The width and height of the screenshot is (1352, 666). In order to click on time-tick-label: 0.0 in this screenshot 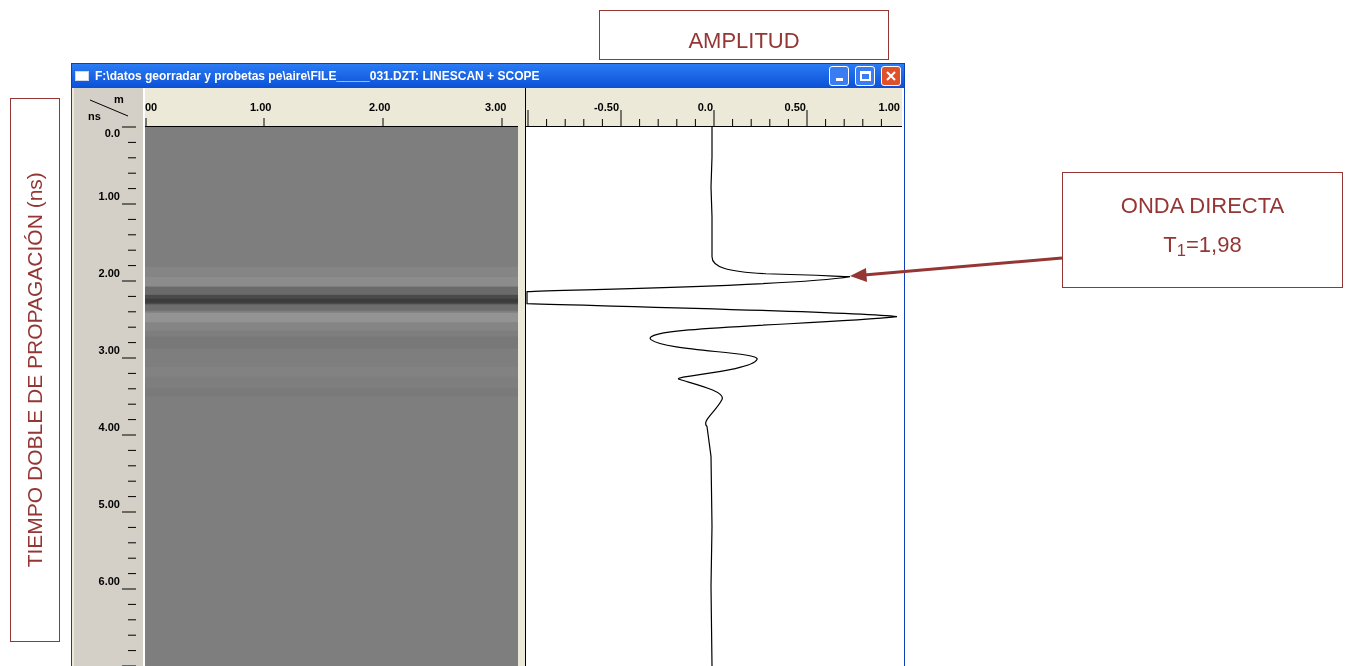, I will do `click(112, 133)`.